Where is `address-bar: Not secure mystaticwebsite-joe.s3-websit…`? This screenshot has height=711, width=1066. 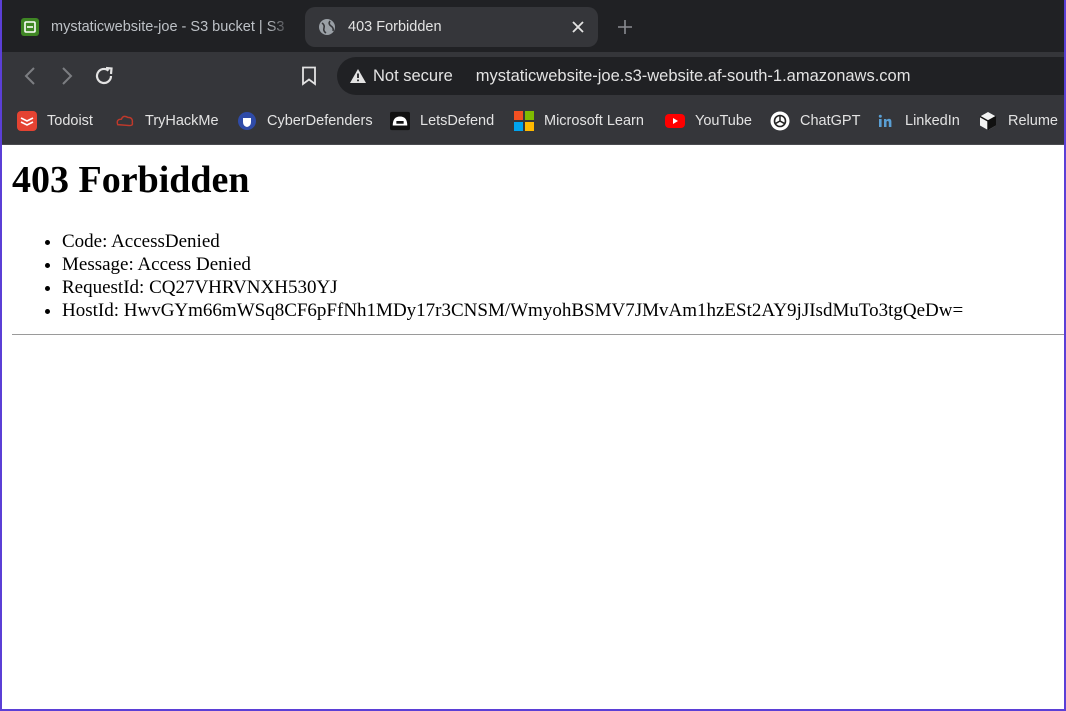 address-bar: Not secure mystaticwebsite-joe.s3-websit… is located at coordinates (701, 76).